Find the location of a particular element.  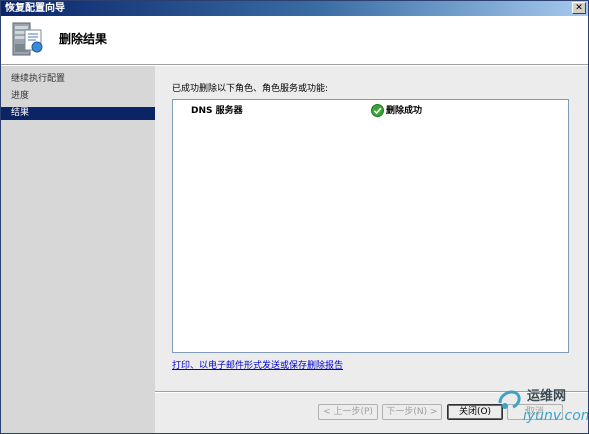

site-watermark: 运维网 iyunv.com is located at coordinates (543, 409).